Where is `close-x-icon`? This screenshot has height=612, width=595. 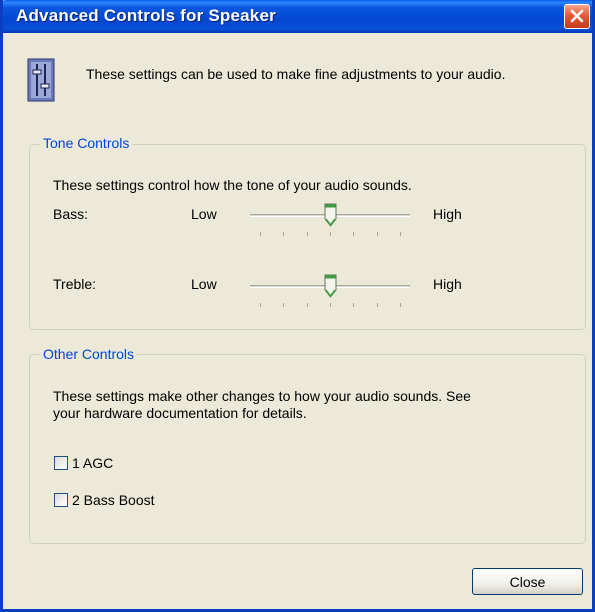 close-x-icon is located at coordinates (577, 16).